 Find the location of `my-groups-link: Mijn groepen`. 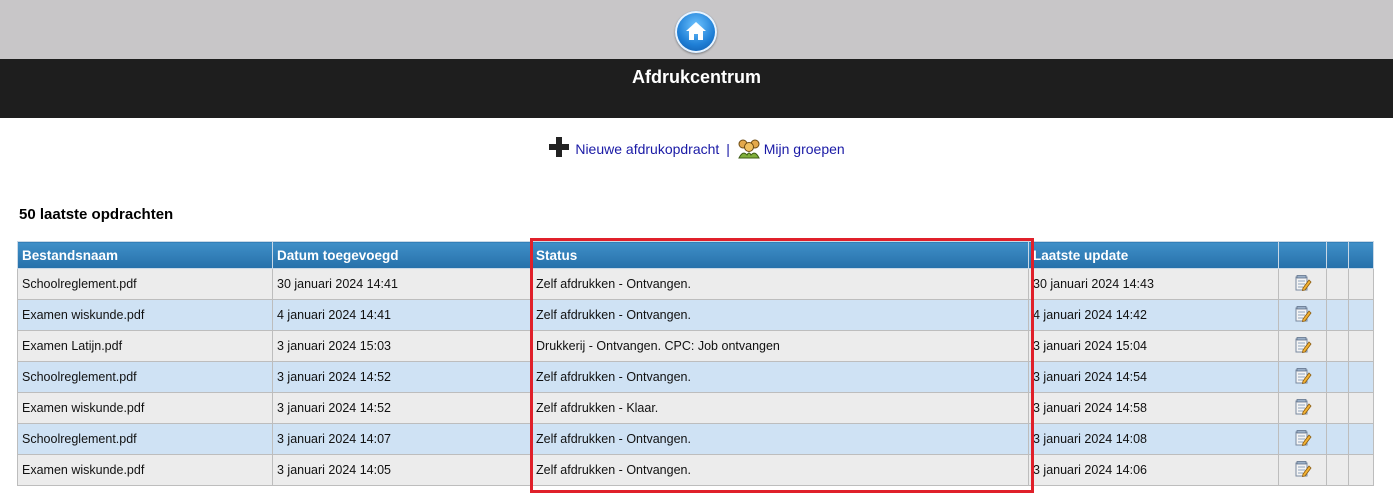

my-groups-link: Mijn groepen is located at coordinates (791, 149).